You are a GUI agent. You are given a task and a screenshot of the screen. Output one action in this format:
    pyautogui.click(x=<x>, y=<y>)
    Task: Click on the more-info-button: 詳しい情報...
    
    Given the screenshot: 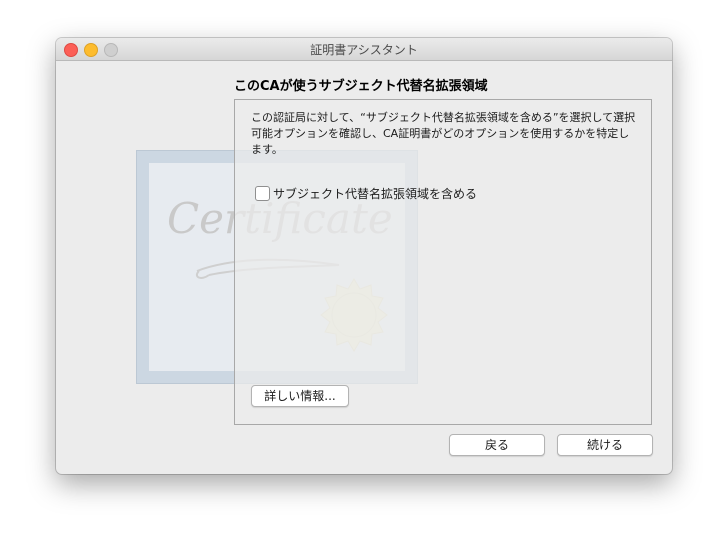 What is the action you would take?
    pyautogui.click(x=300, y=396)
    